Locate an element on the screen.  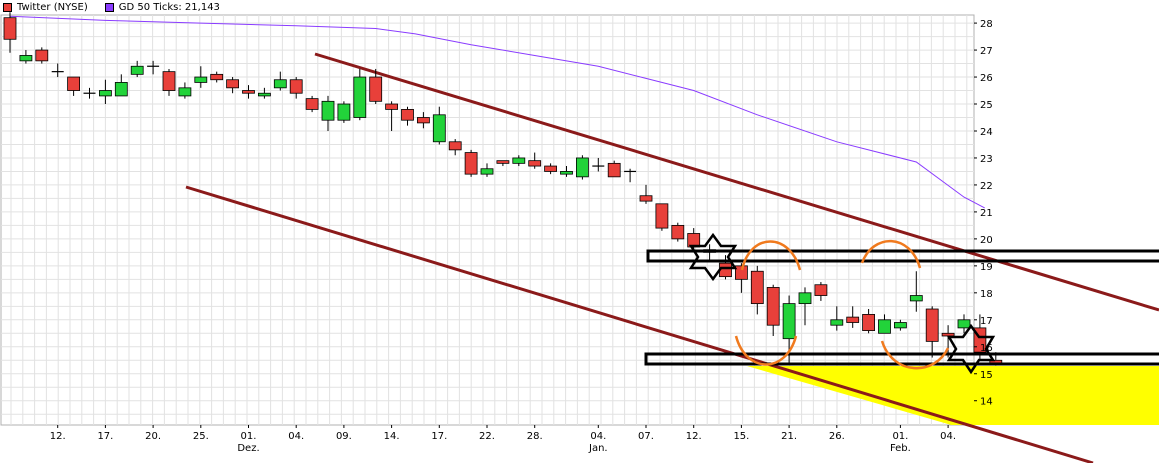
x-tick-label: 26. is located at coordinates (837, 436).